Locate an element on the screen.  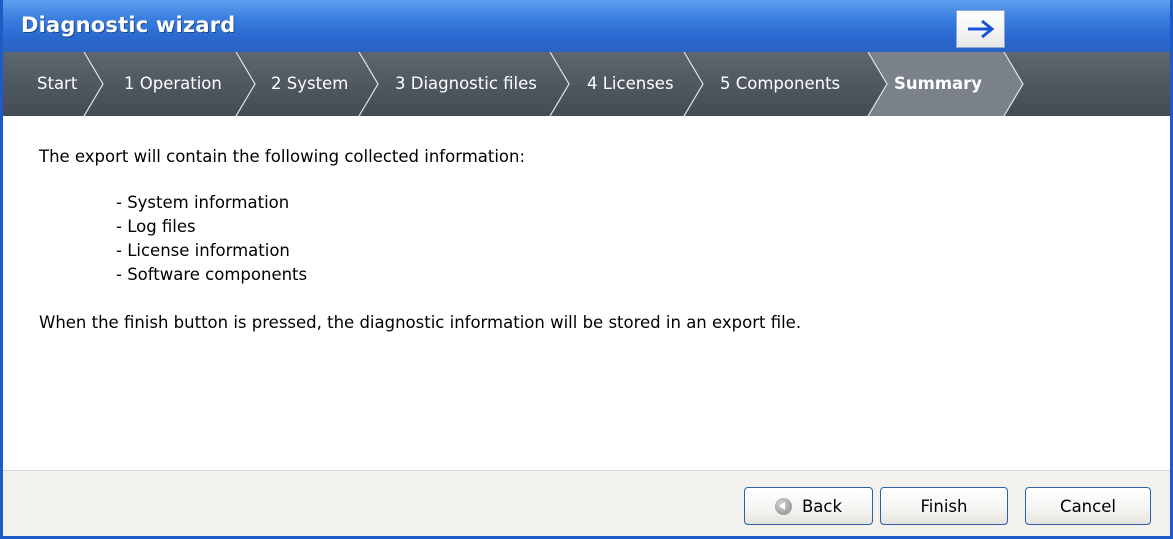
finish-button-label: Finish is located at coordinates (944, 506).